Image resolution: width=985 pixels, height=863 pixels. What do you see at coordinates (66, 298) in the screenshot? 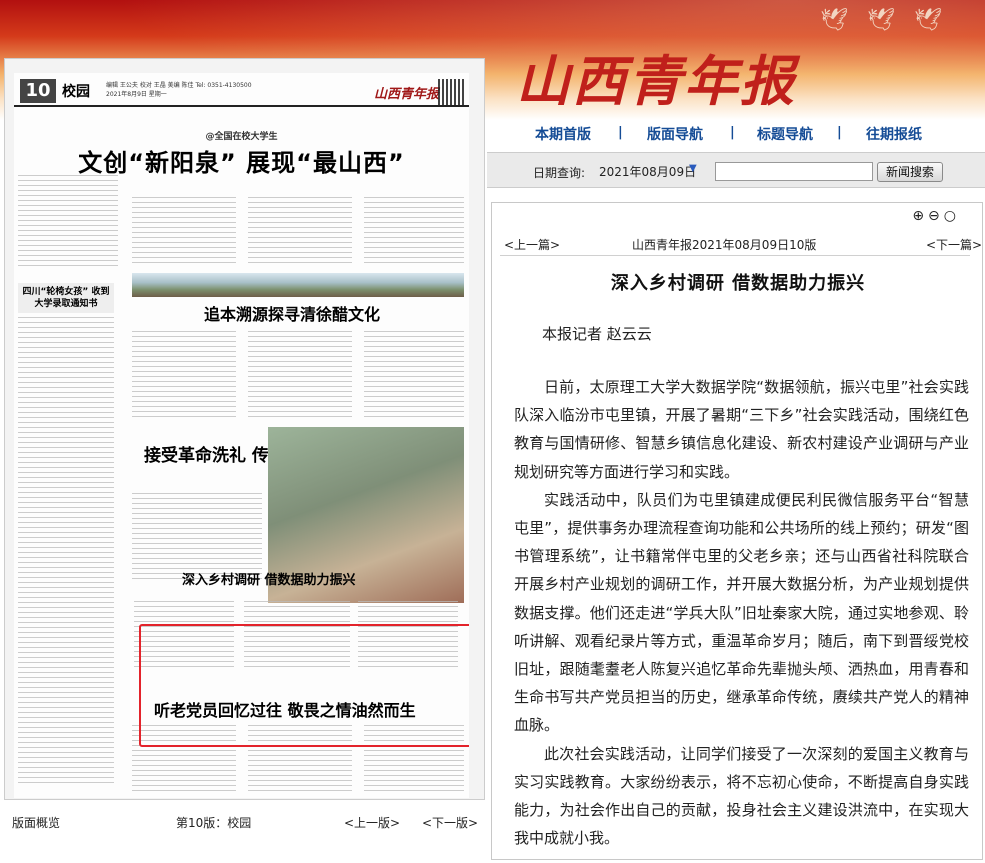
I see `side-box-title: 四川“轮椅女孩” 收到大学录取通知书` at bounding box center [66, 298].